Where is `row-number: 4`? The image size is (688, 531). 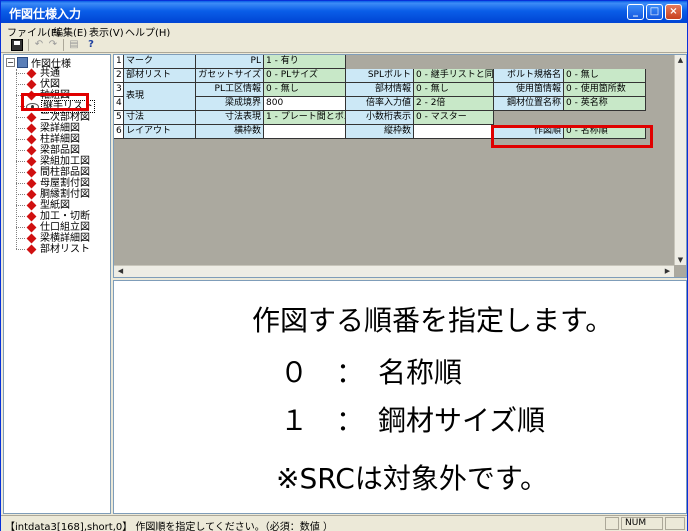
row-number: 4 is located at coordinates (119, 104).